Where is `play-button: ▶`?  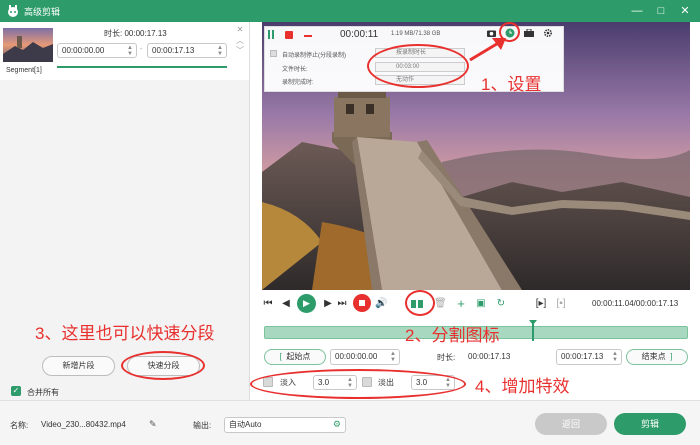
play-button: ▶ is located at coordinates (306, 303).